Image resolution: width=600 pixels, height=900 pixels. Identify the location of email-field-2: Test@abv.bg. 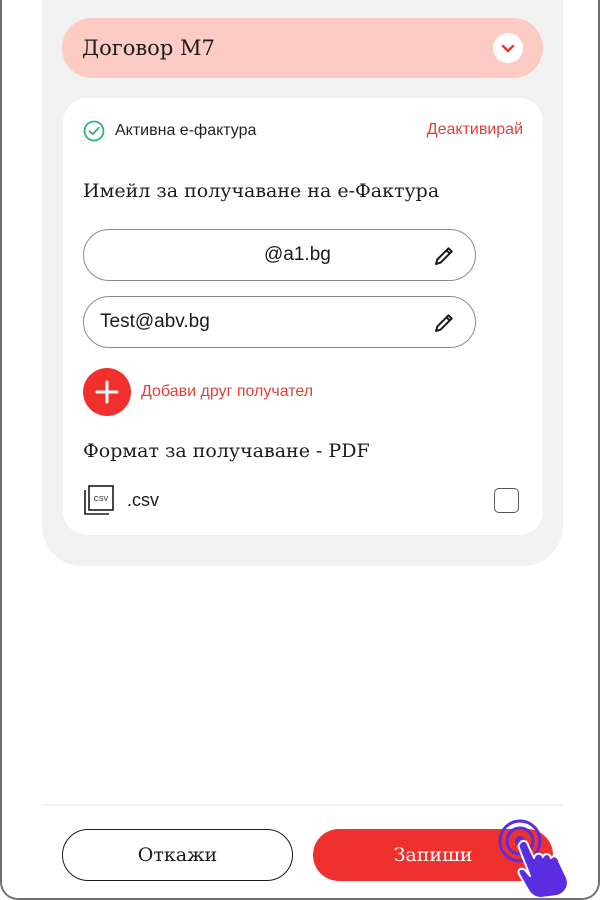
(279, 322).